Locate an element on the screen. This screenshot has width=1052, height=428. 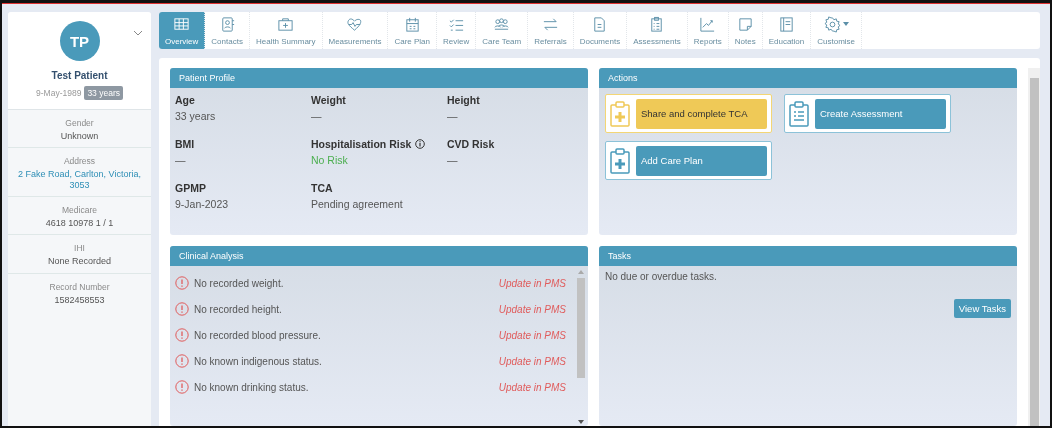
nav-tab: Care Plan is located at coordinates (412, 30).